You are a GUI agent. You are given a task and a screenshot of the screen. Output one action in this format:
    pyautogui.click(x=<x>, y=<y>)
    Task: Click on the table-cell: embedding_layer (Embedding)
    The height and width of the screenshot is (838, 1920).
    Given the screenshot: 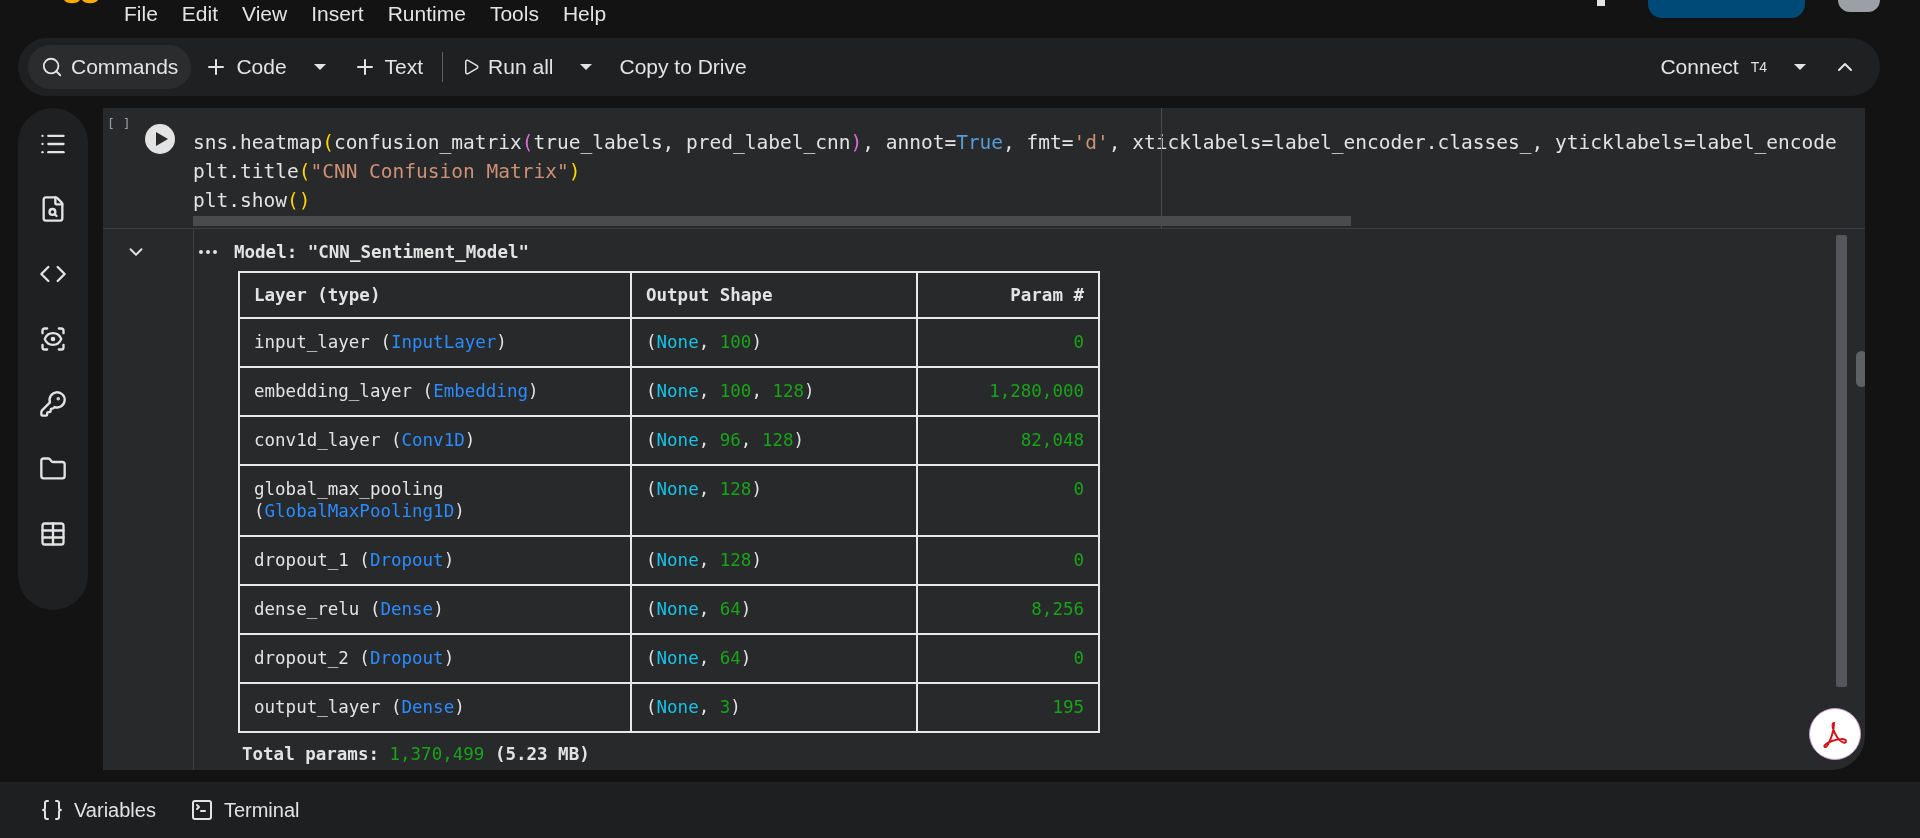 What is the action you would take?
    pyautogui.click(x=435, y=391)
    